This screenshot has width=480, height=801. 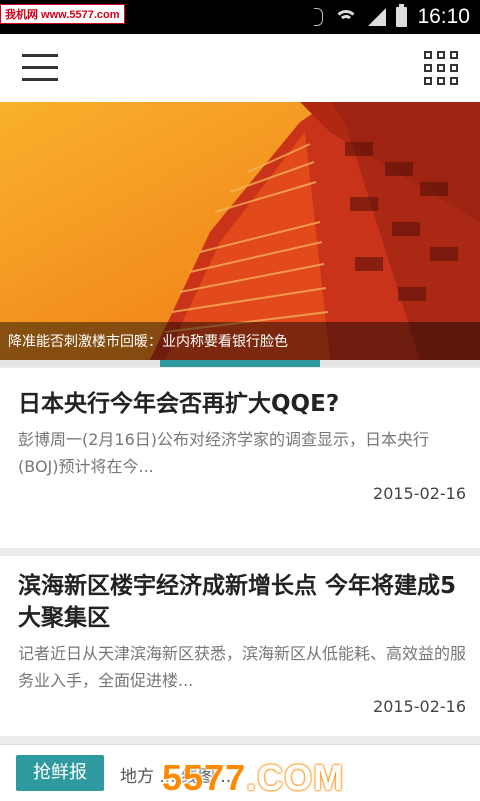 What do you see at coordinates (240, 17) in the screenshot?
I see `status-bar: 我机网 www.5577.com 16:10` at bounding box center [240, 17].